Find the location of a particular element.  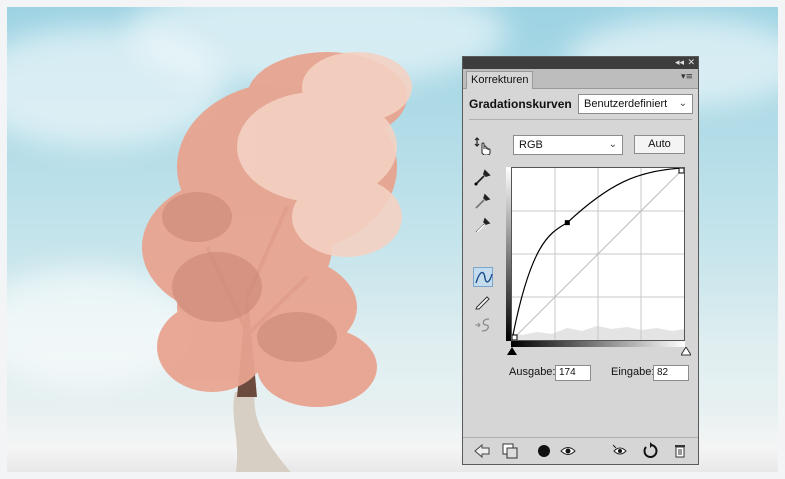

layer-mask-button is located at coordinates (544, 451).